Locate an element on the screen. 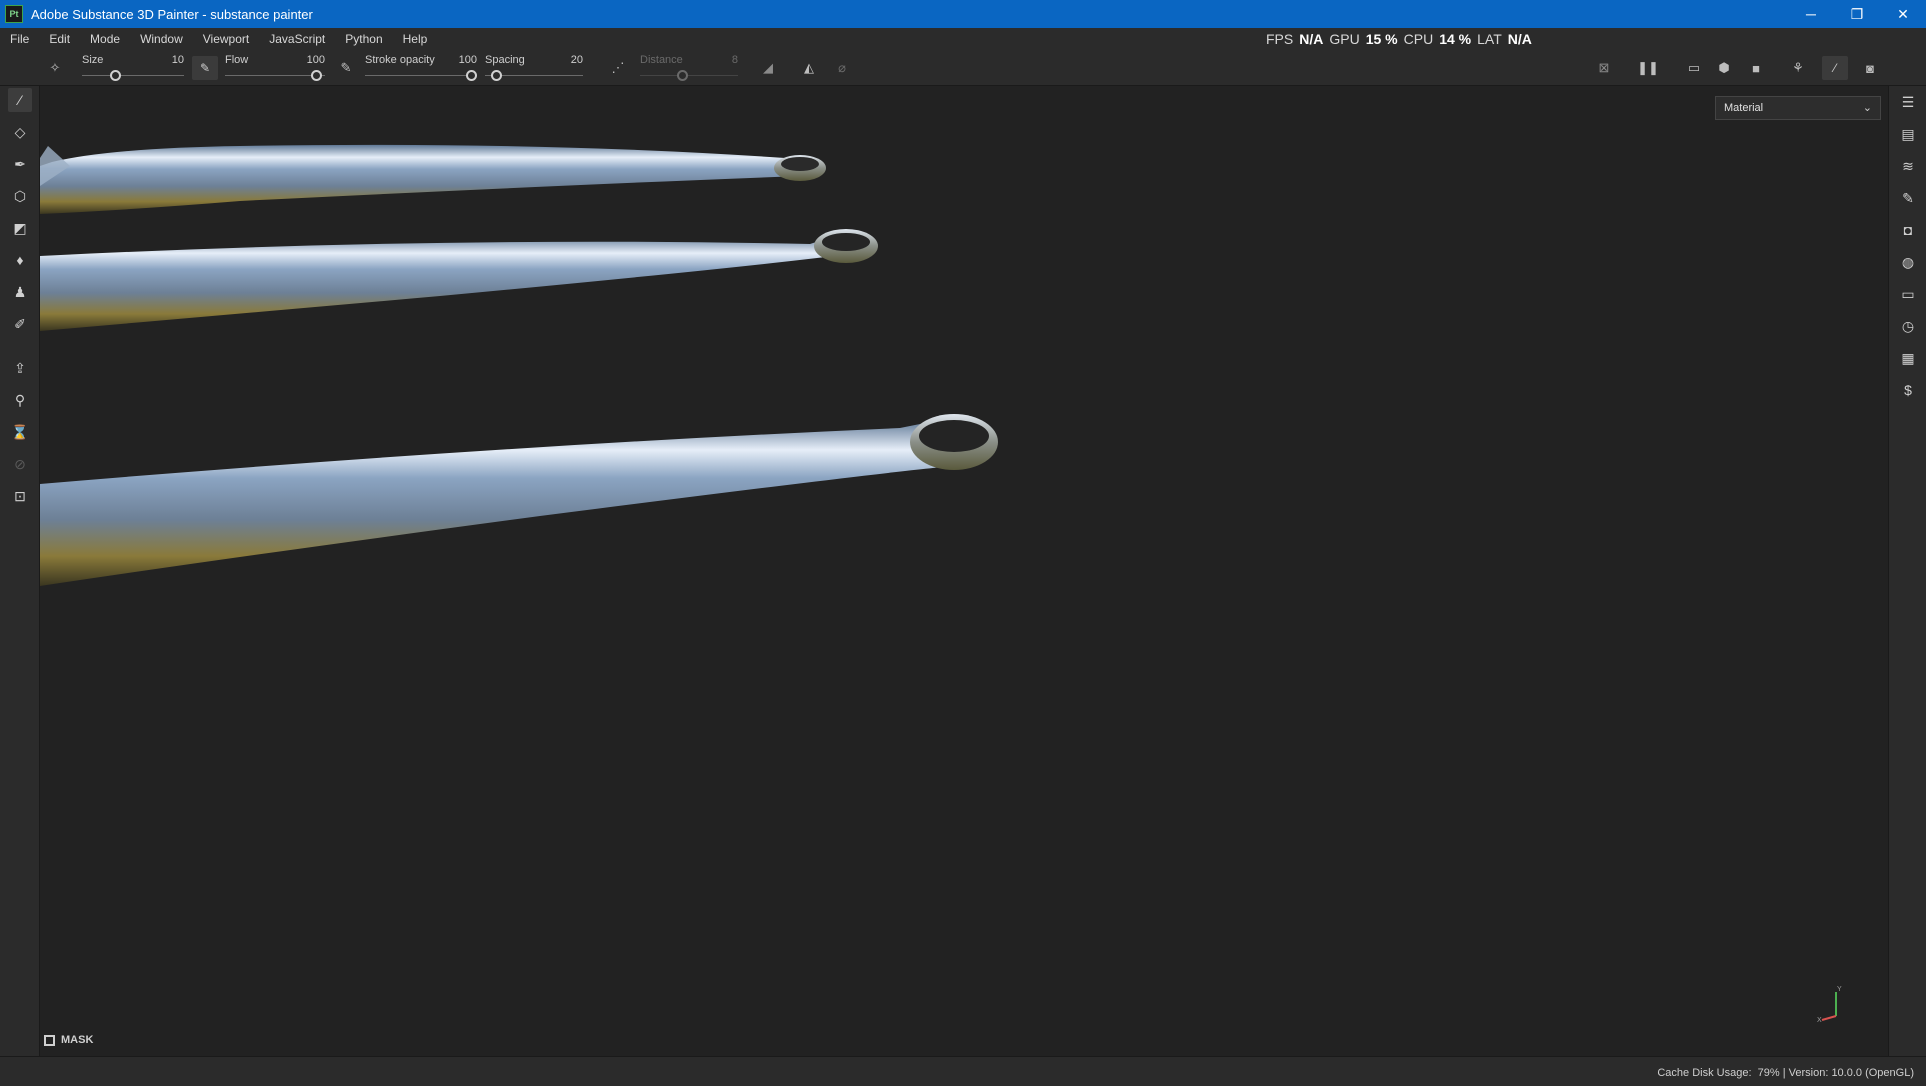  cpu-label: CPU is located at coordinates (1418, 39).